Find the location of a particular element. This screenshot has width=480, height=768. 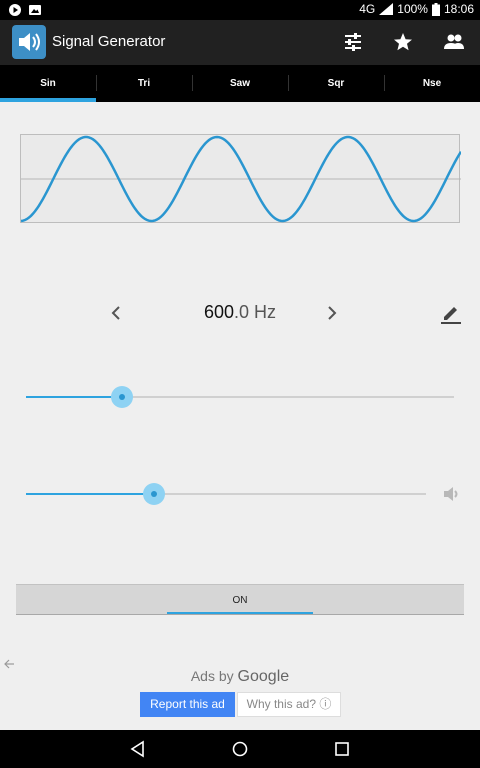

ads-by-google: Ads by Google is located at coordinates (240, 676).